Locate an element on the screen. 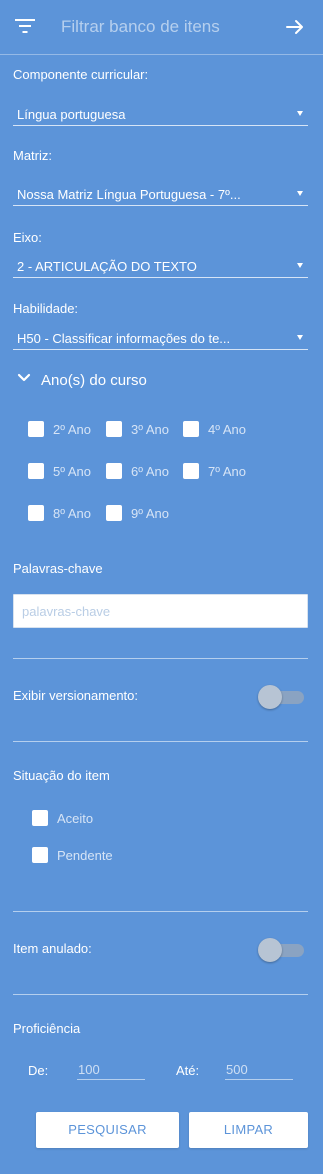 Image resolution: width=323 pixels, height=1174 pixels. filter-header: Filtrar banco de itens is located at coordinates (161, 27).